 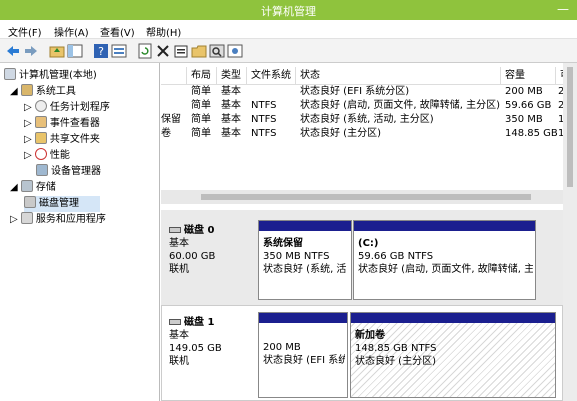 I want to click on window-title: 计算机管理, so click(x=288, y=11).